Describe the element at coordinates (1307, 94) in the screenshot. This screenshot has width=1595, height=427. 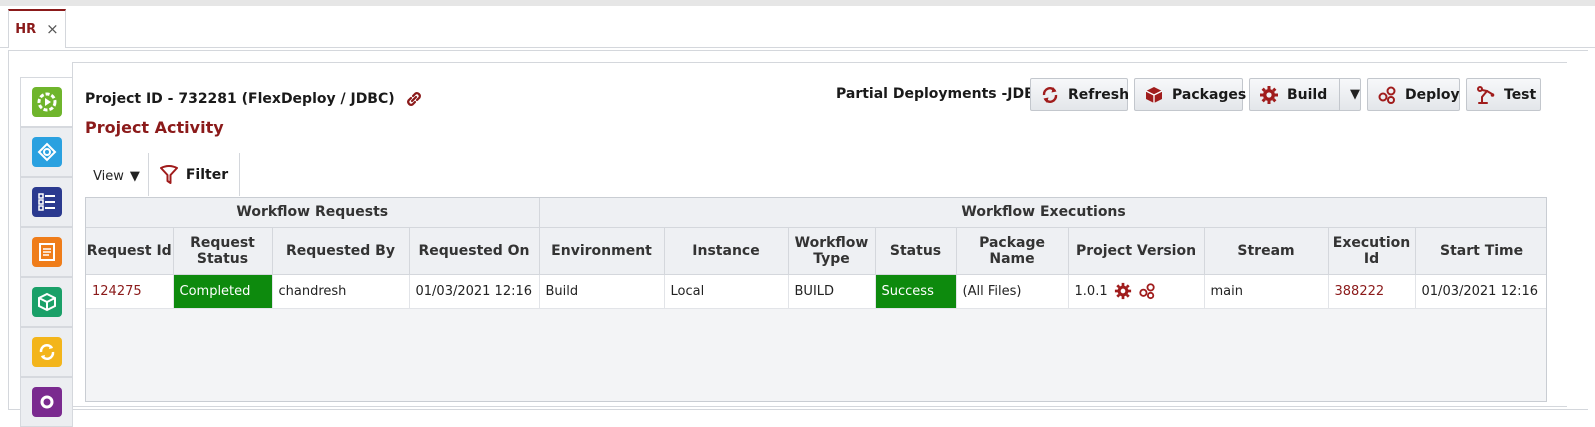
I see `build-label: Build` at that location.